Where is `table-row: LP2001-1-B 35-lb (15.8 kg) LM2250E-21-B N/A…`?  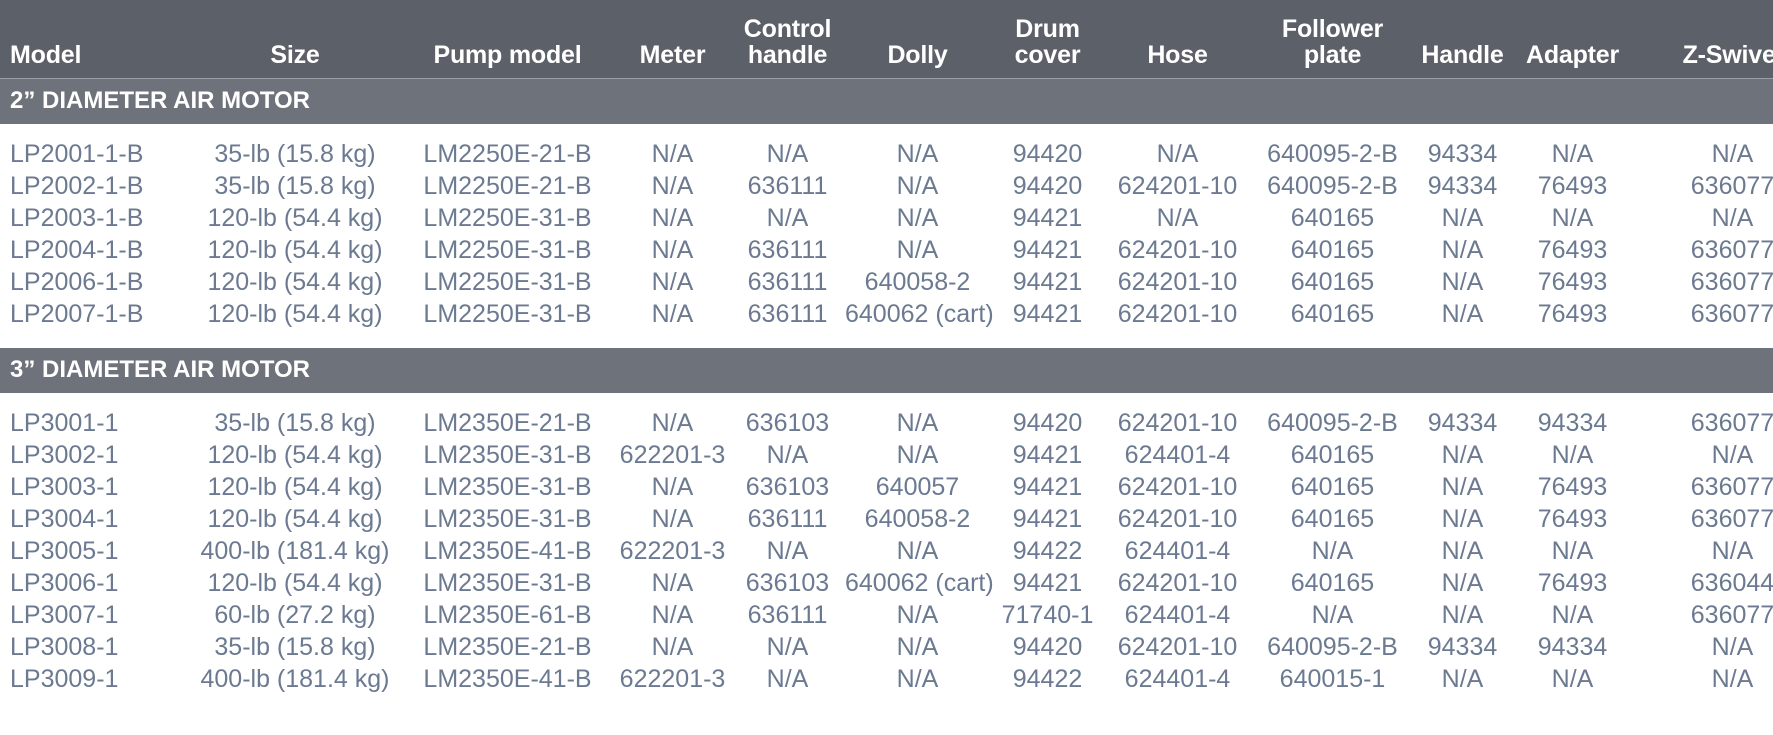 table-row: LP2001-1-B 35-lb (15.8 kg) LM2250E-21-B N/A… is located at coordinates (886, 154).